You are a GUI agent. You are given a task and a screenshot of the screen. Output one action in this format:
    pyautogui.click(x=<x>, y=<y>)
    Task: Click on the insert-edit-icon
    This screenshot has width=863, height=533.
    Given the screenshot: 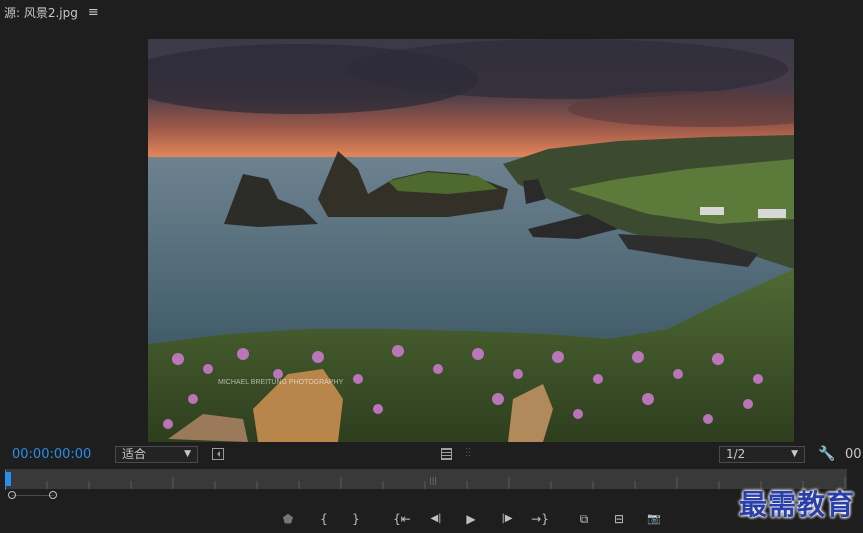 What is the action you would take?
    pyautogui.click(x=218, y=454)
    